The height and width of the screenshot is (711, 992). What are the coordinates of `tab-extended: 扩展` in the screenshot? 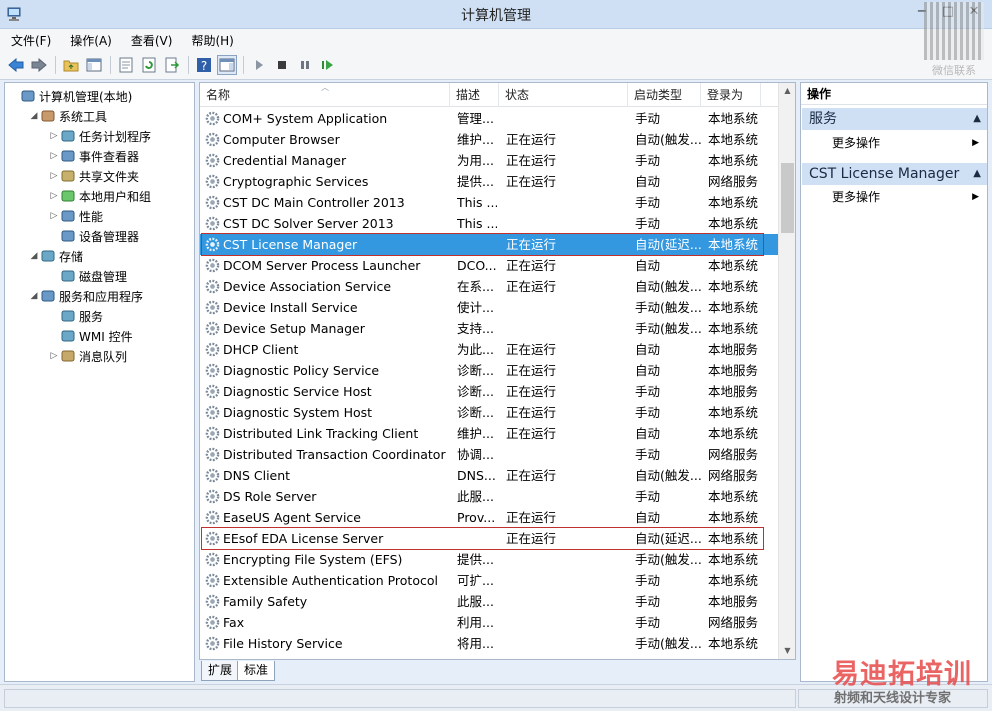 It's located at (220, 671).